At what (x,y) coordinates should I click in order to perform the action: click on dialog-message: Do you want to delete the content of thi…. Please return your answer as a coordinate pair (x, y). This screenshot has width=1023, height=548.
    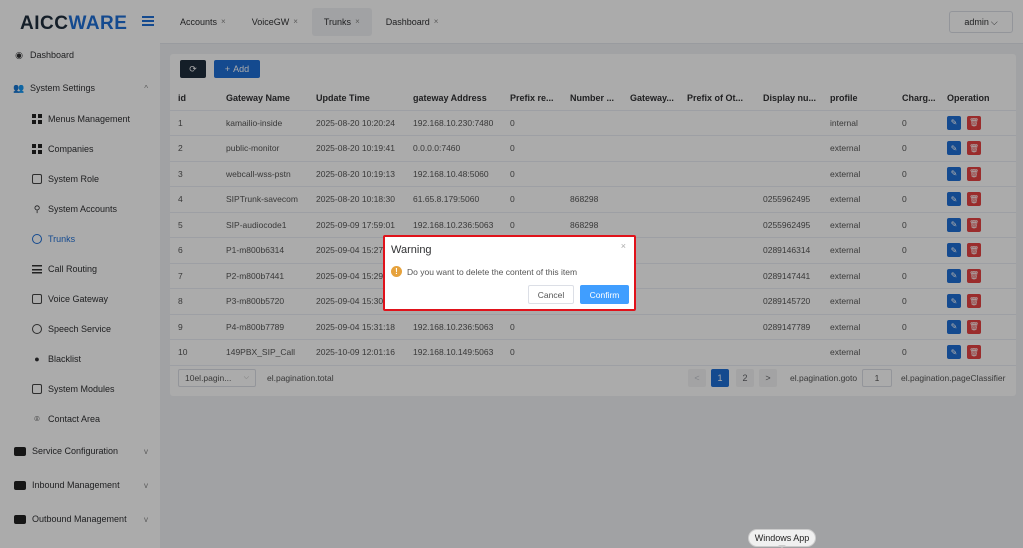
    Looking at the image, I should click on (492, 272).